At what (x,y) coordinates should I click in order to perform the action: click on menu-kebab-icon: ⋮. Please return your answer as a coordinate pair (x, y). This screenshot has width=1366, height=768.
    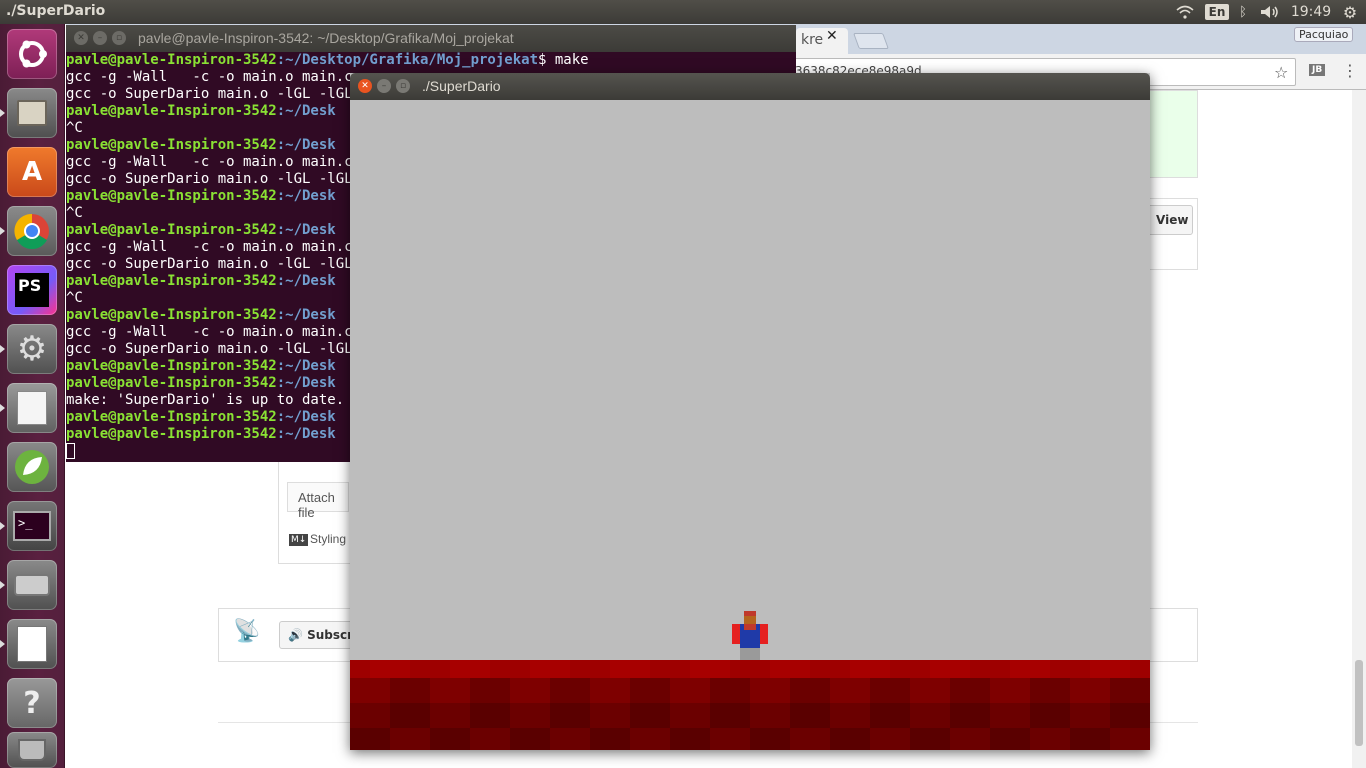
    Looking at the image, I should click on (1350, 70).